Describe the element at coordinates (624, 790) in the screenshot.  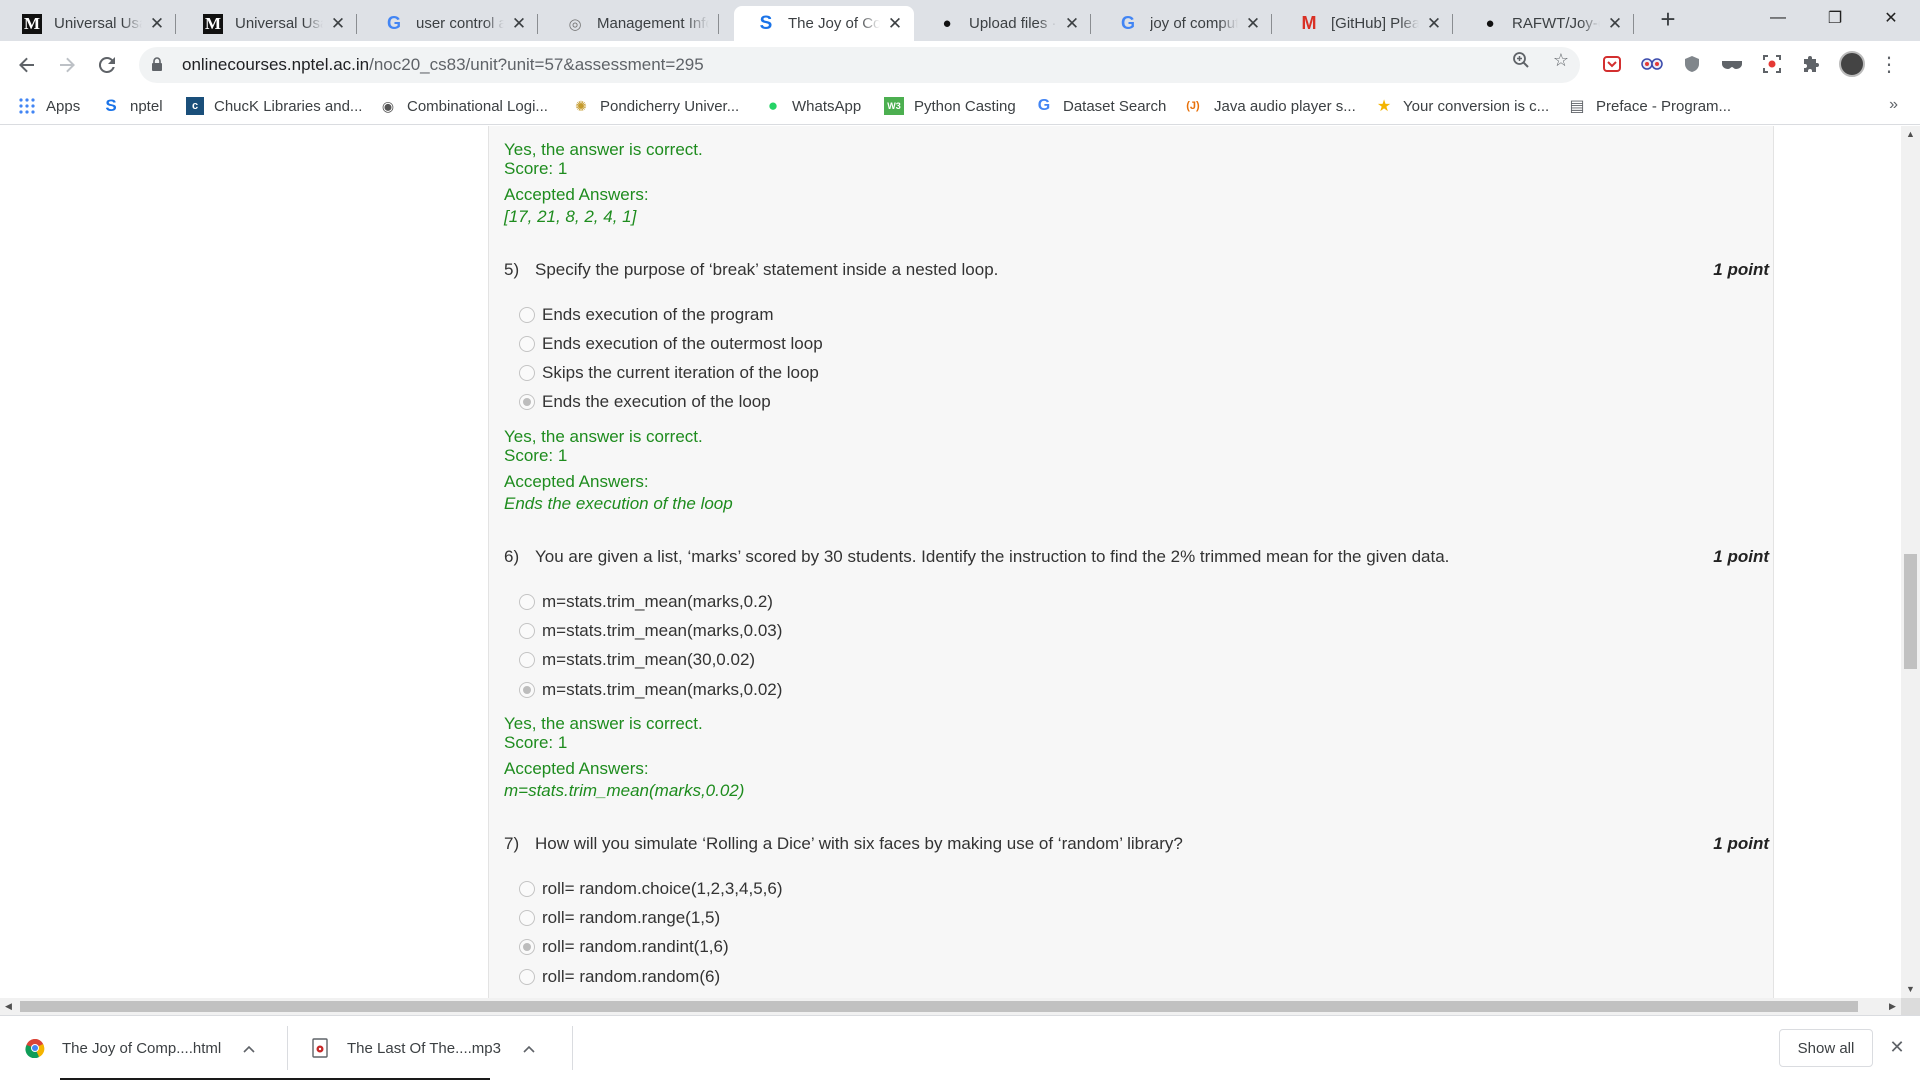
I see `accepted-answer-value: m=stats.trim_mean(marks,0.02)` at that location.